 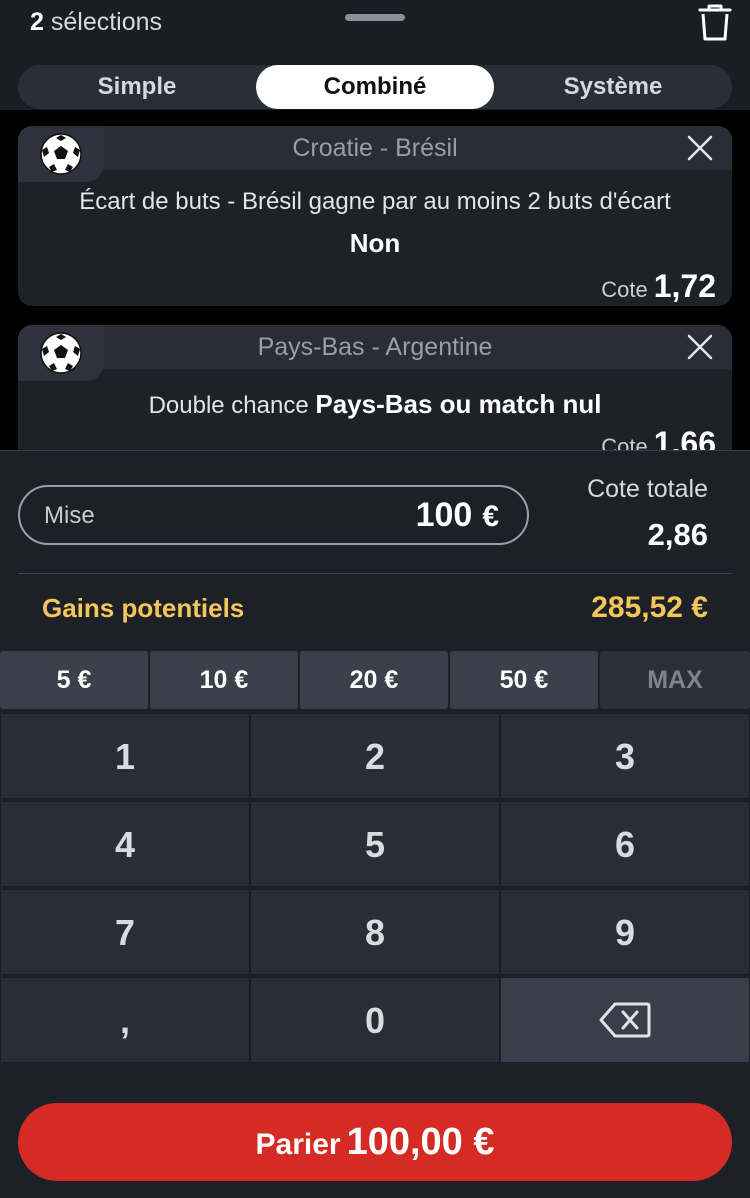 What do you see at coordinates (375, 347) in the screenshot?
I see `match-name: Pays-Bas - Argentine` at bounding box center [375, 347].